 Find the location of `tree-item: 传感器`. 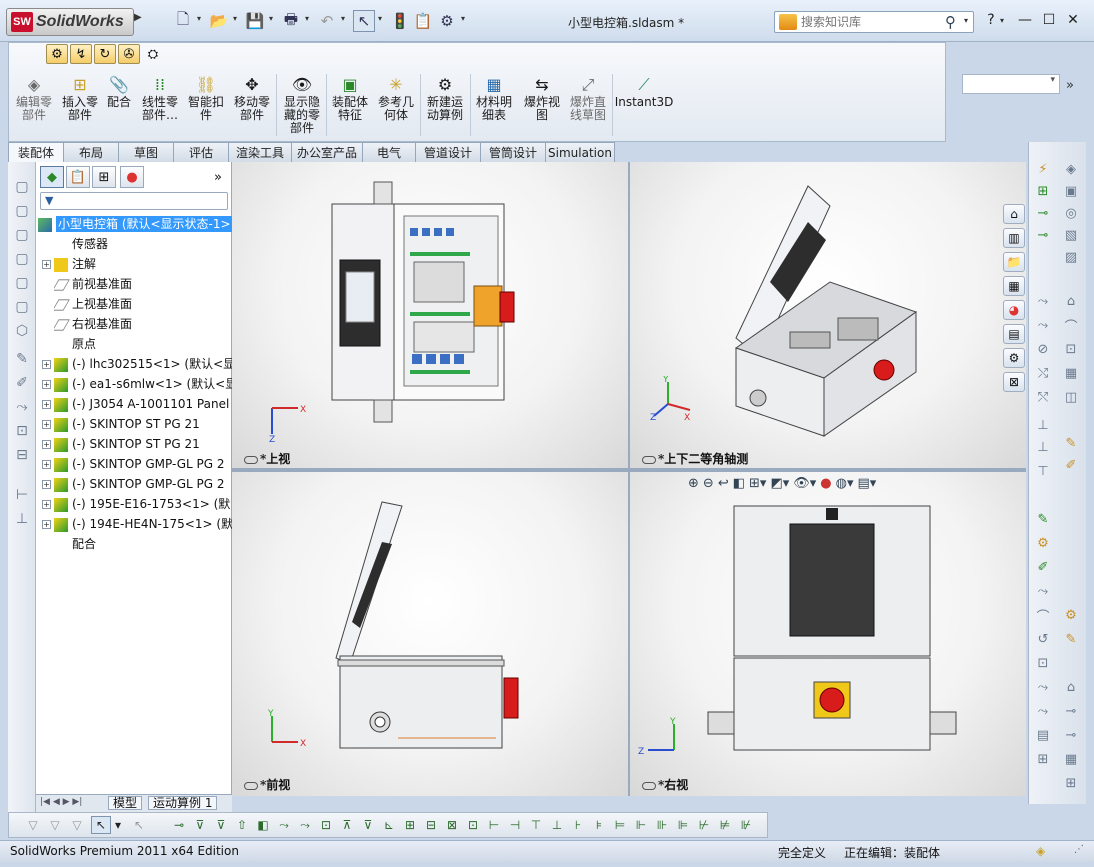

tree-item: 传感器 is located at coordinates (152, 244).